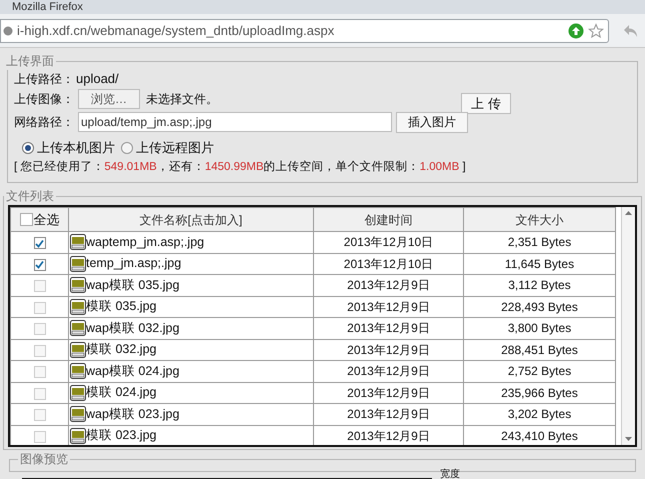  I want to click on address-bar: i-high.xdf.cn/webmanage/system_dntb/uploadImg.aspx, so click(304, 30).